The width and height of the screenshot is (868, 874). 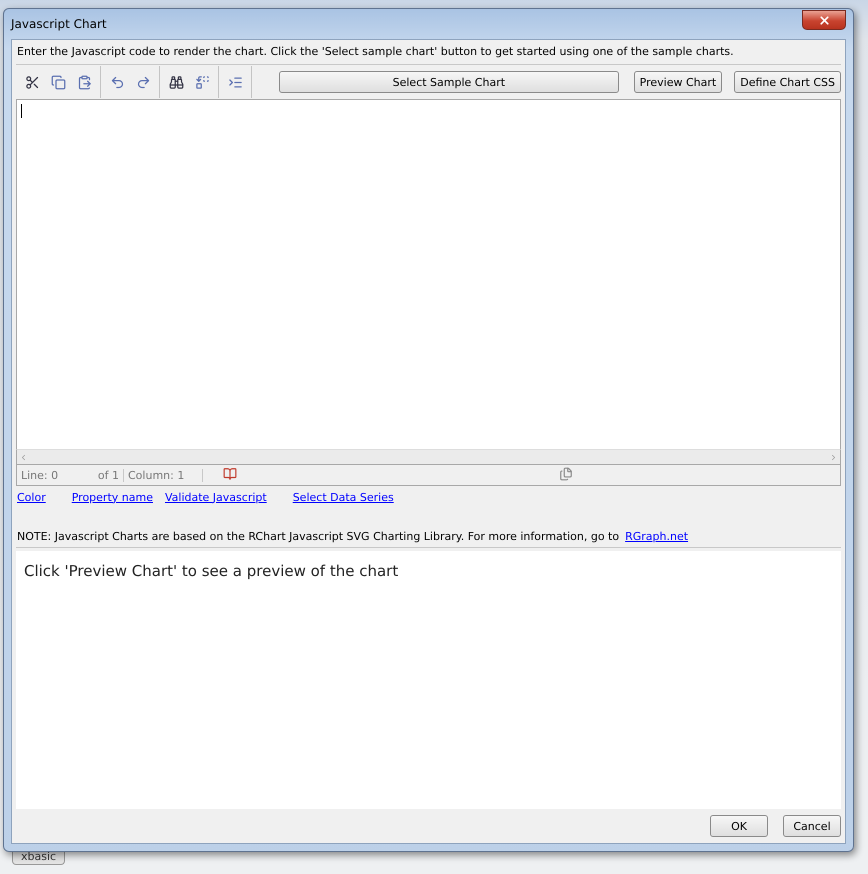 What do you see at coordinates (428, 457) in the screenshot?
I see `horizontal-scrollbar` at bounding box center [428, 457].